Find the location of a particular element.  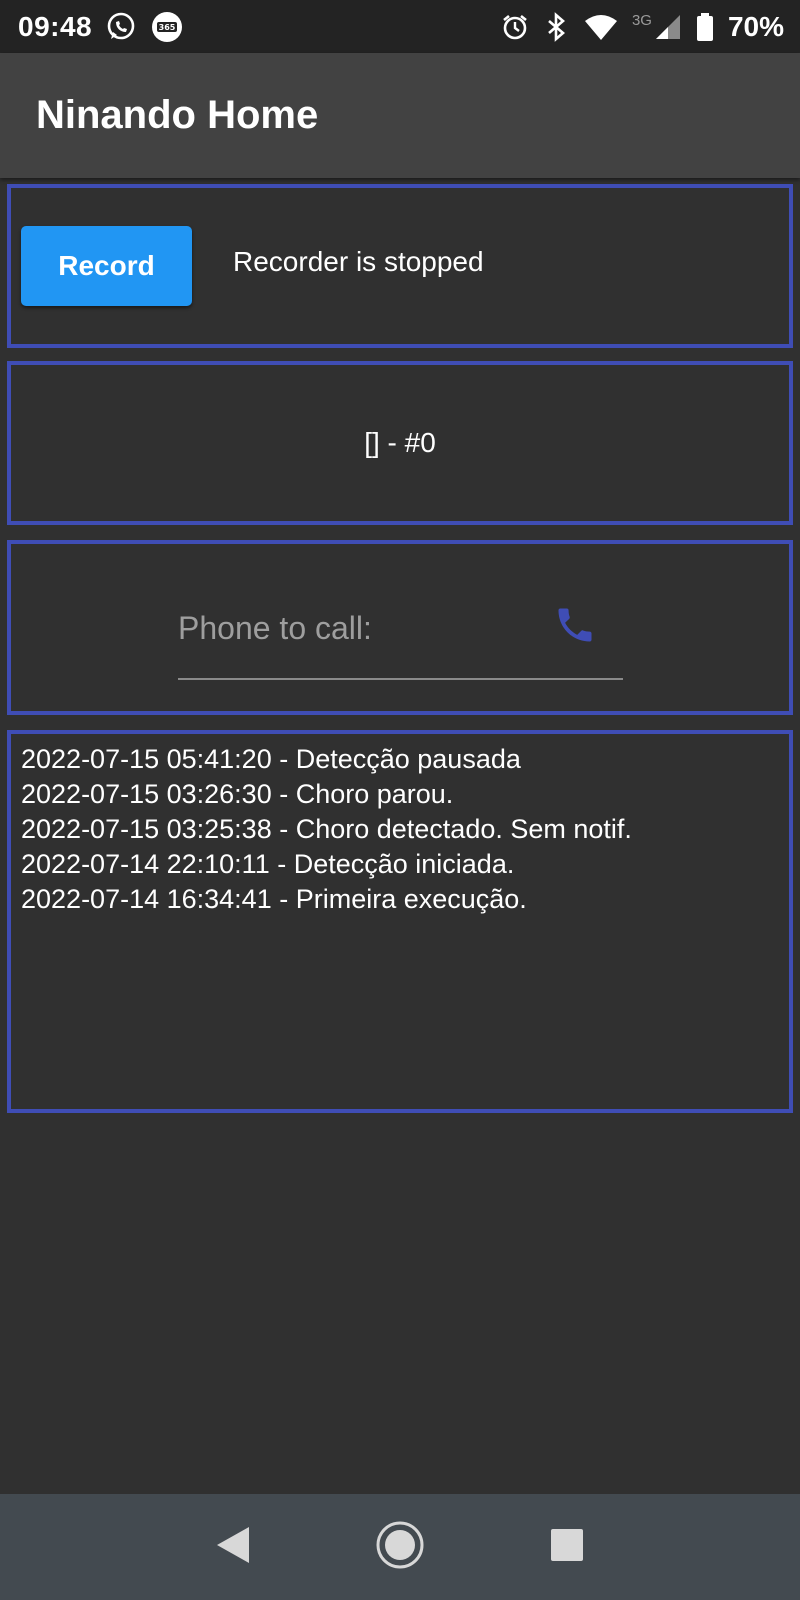

back-button is located at coordinates (233, 1547).